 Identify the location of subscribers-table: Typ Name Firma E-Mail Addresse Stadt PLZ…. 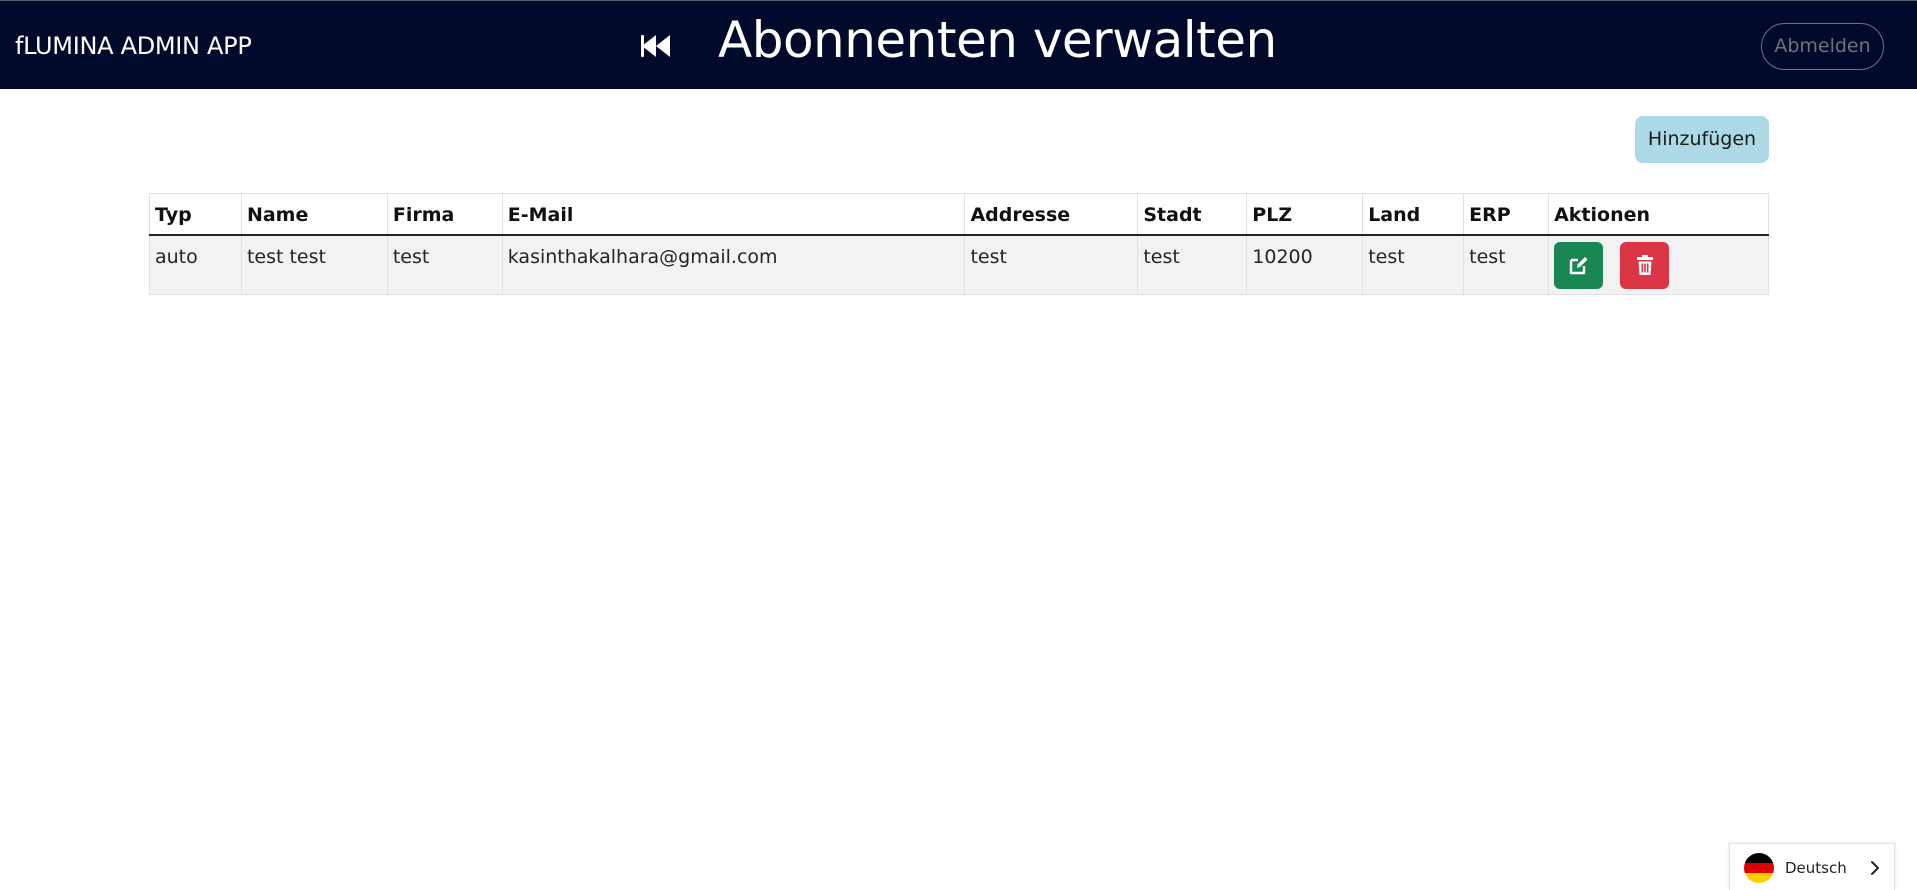
(959, 244).